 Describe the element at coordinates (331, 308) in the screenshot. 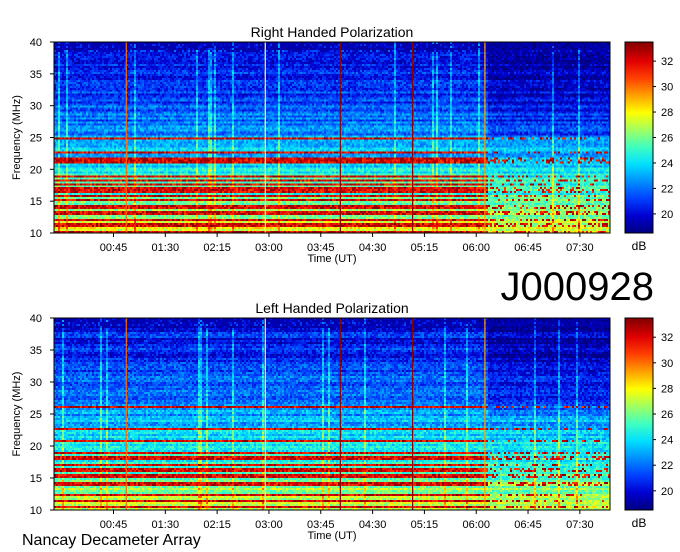

I see `chart-title: Left Handed Polarization` at that location.